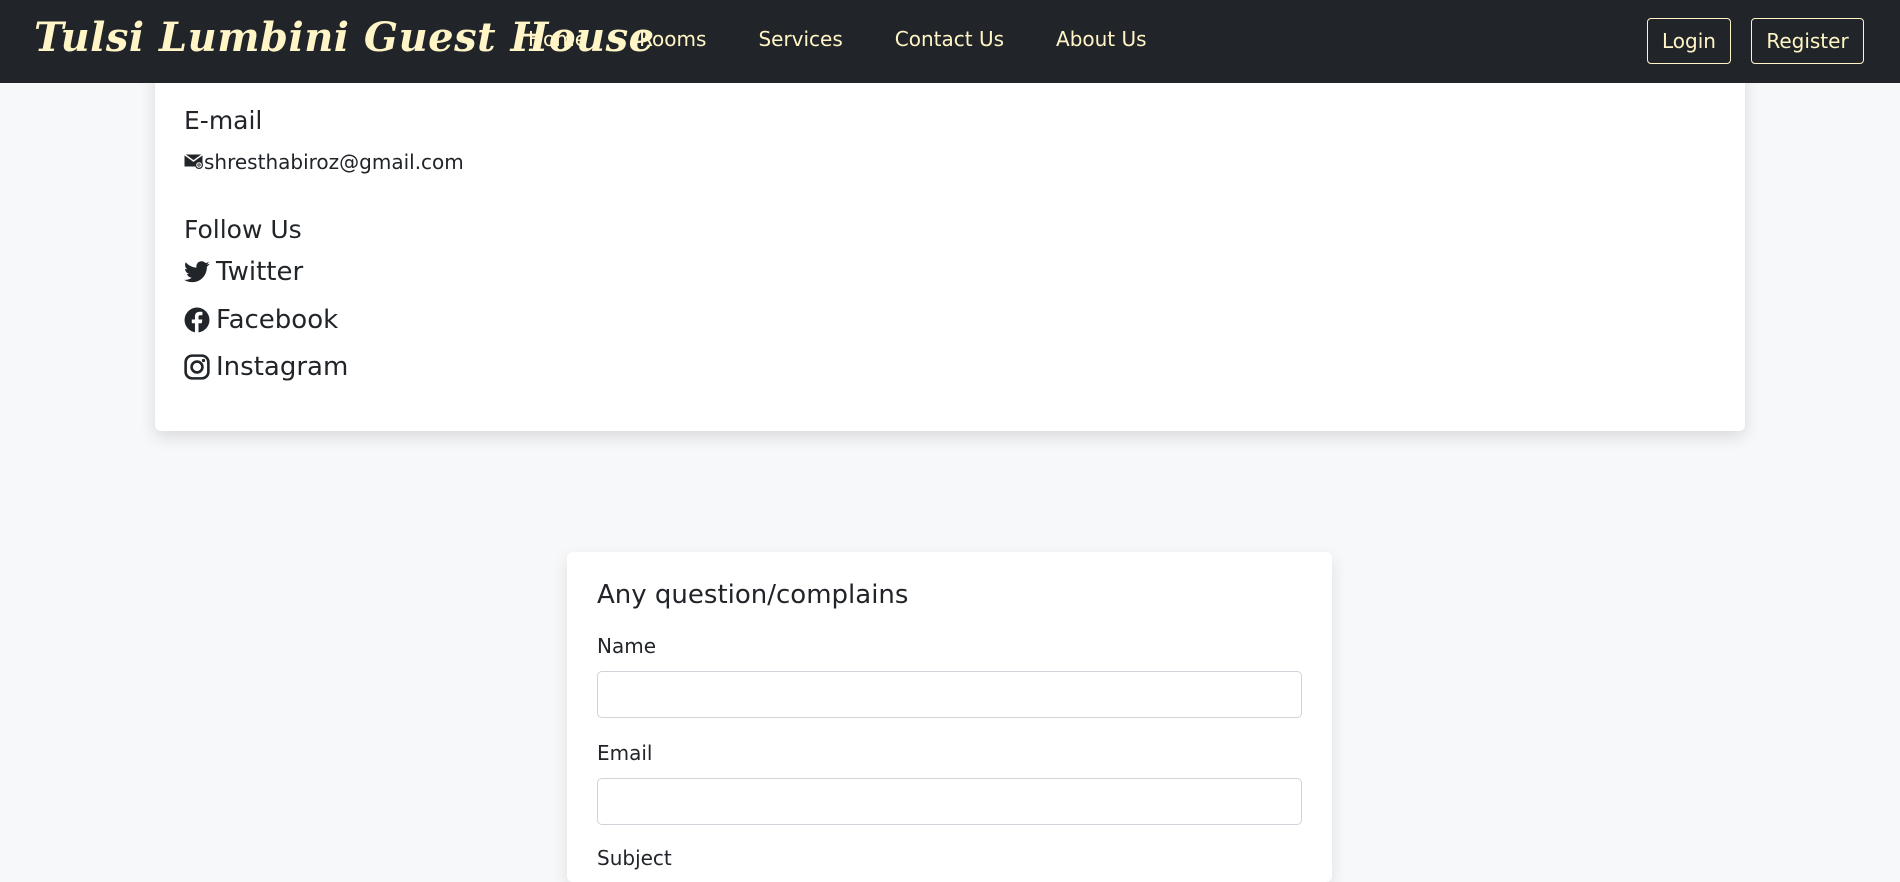 This screenshot has width=1900, height=882. Describe the element at coordinates (243, 229) in the screenshot. I see `follow-us-heading: Follow Us` at that location.